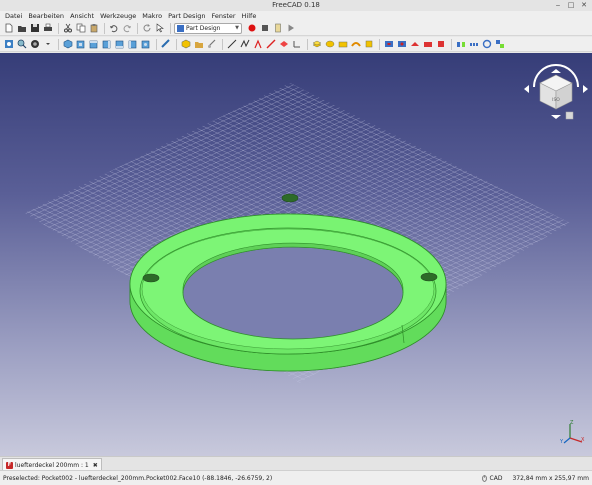 The width and height of the screenshot is (592, 485). Describe the element at coordinates (231, 44) in the screenshot. I see `sketch-line-button` at that location.